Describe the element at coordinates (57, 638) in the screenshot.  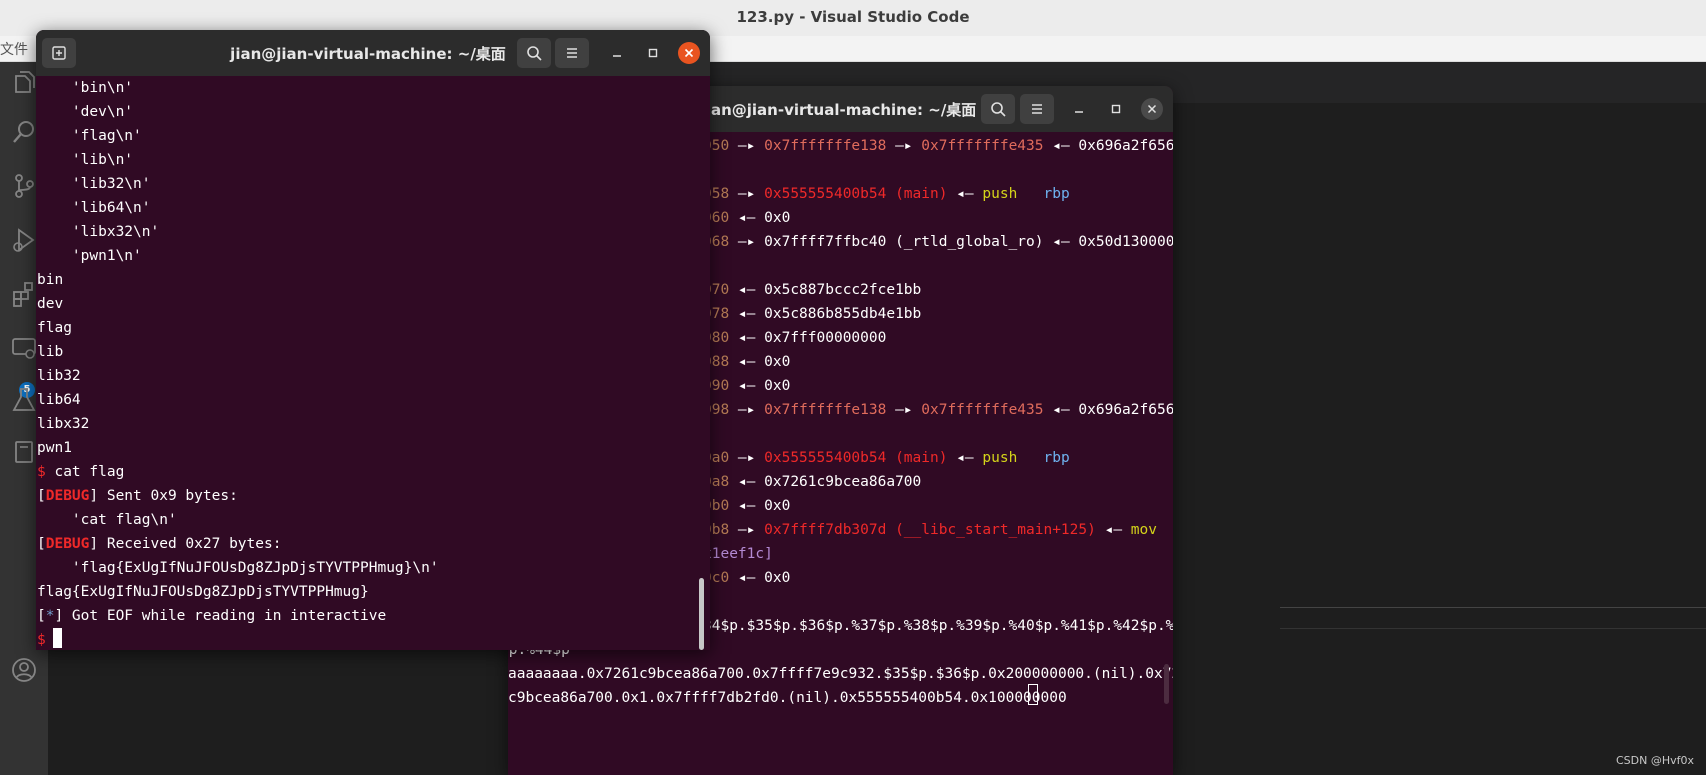
I see `terminal-front-cursor` at that location.